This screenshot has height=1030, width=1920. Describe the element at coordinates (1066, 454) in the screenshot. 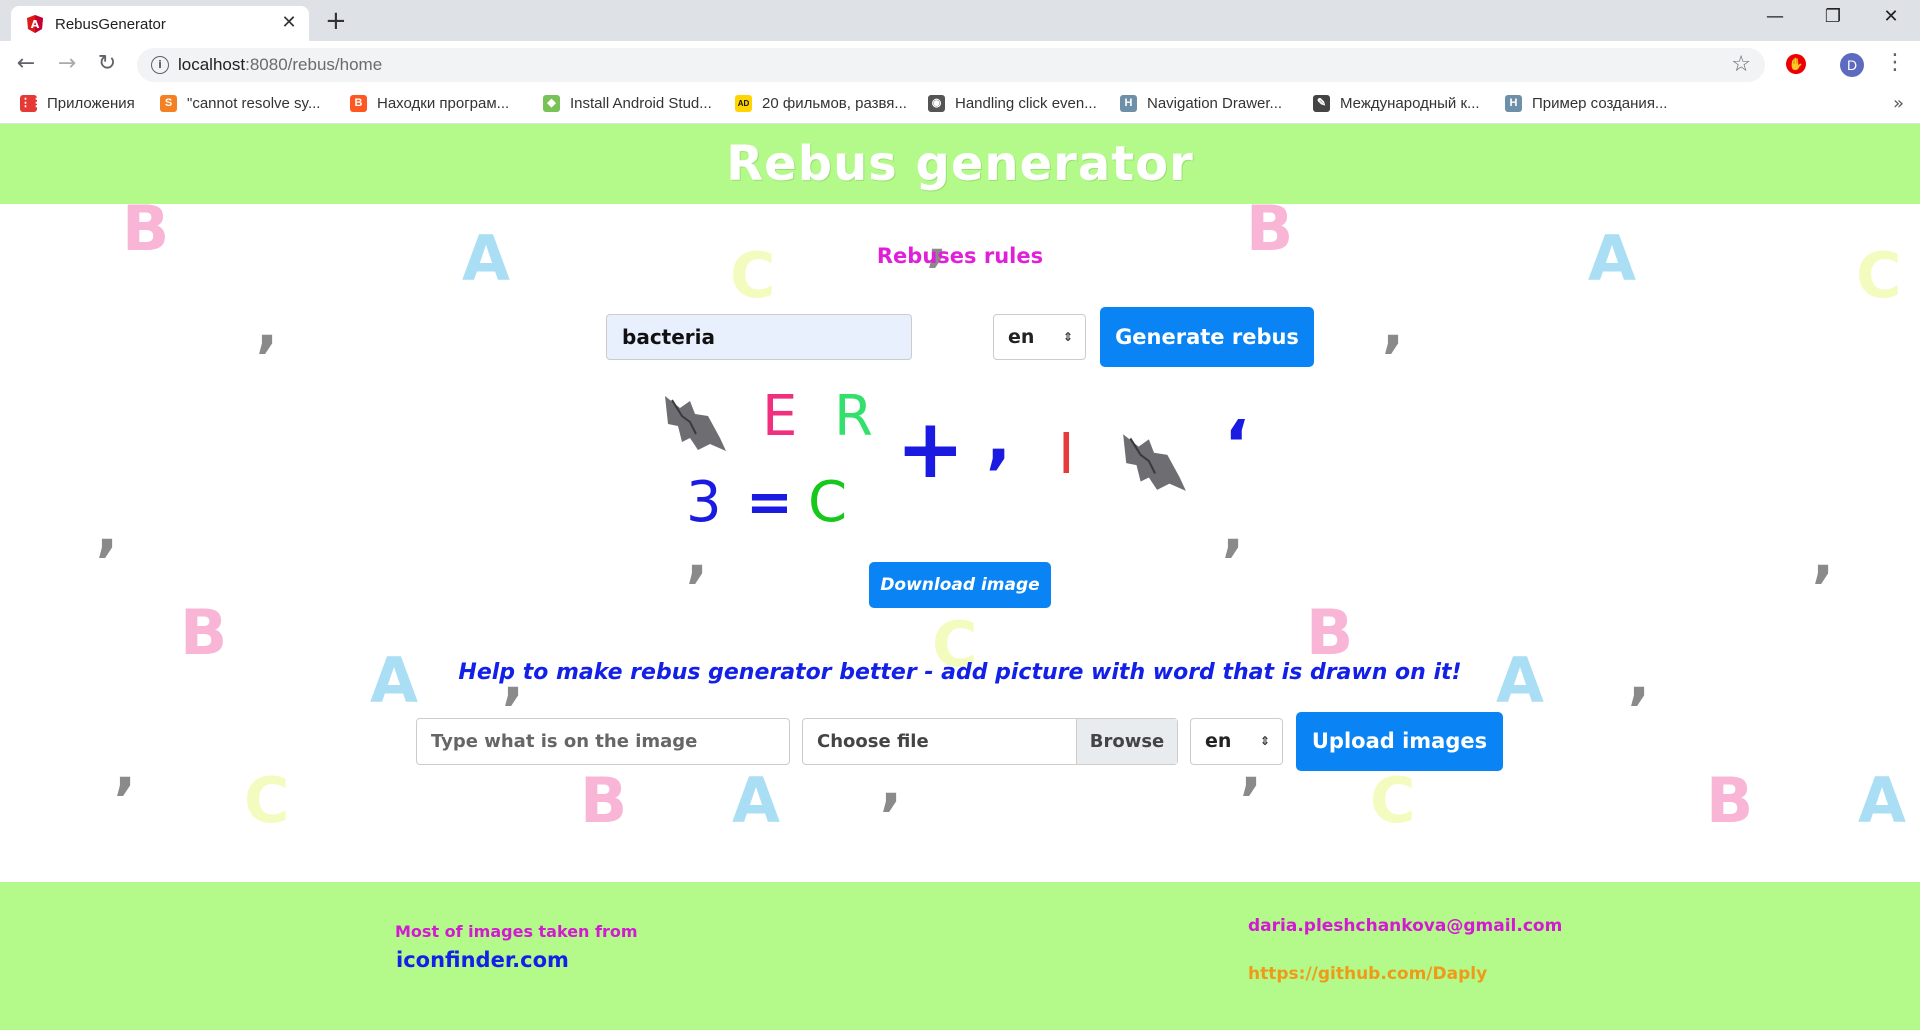

I see `rebus-letter-i: I` at that location.